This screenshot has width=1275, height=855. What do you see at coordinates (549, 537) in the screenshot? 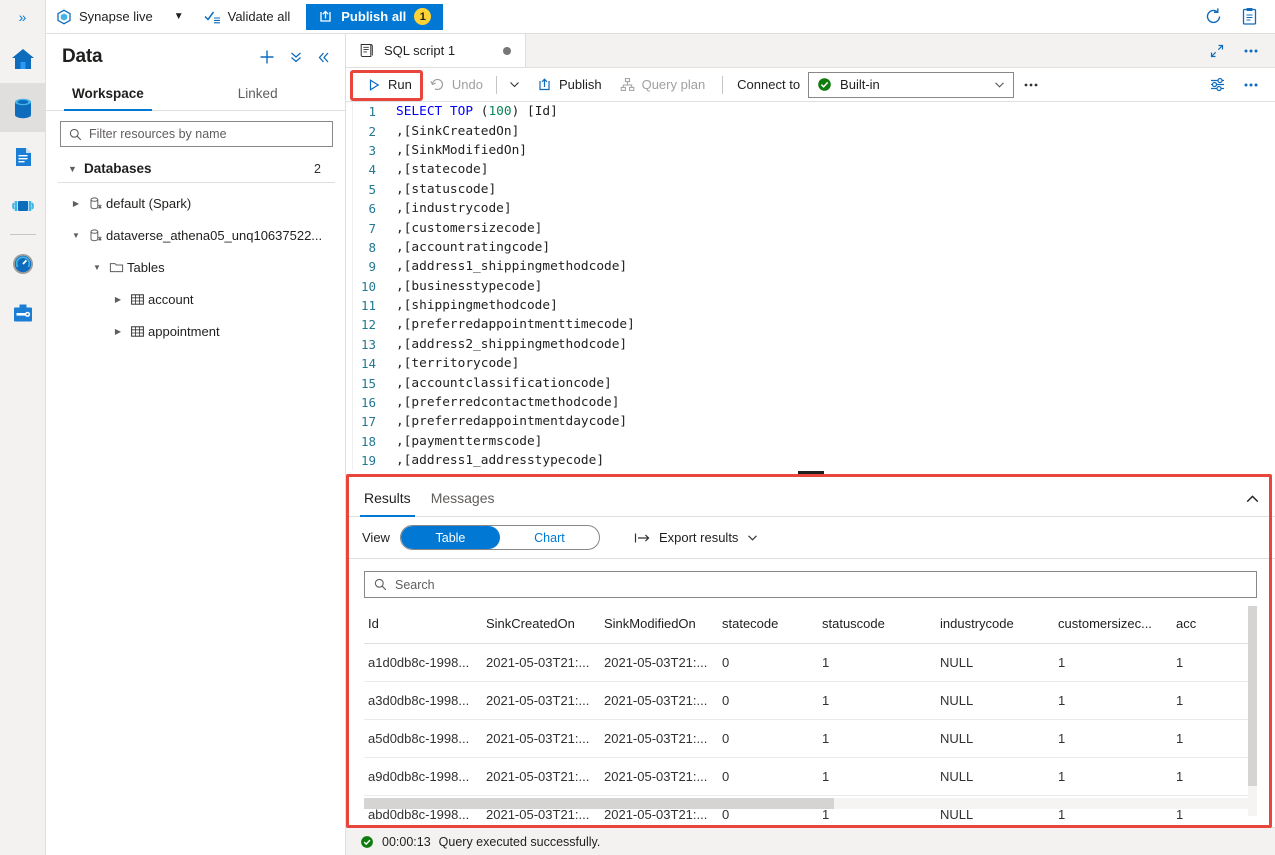
I see `view-option-chart: Chart` at bounding box center [549, 537].